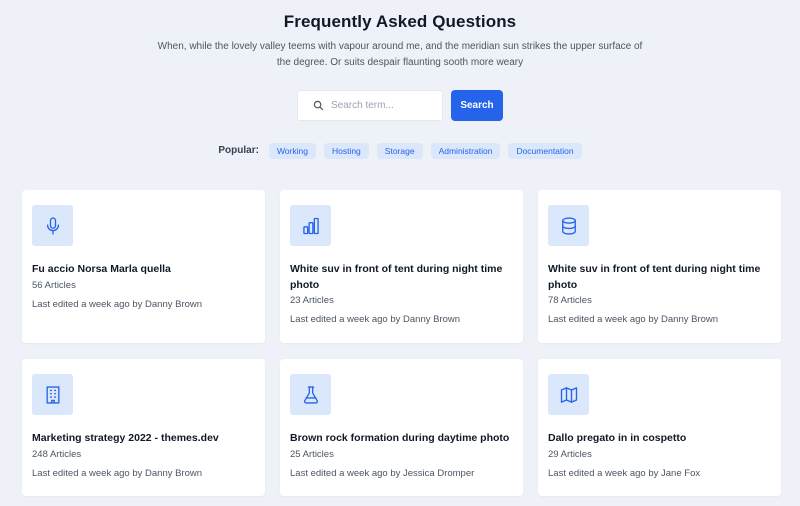 The width and height of the screenshot is (800, 506). I want to click on search-field, so click(370, 105).